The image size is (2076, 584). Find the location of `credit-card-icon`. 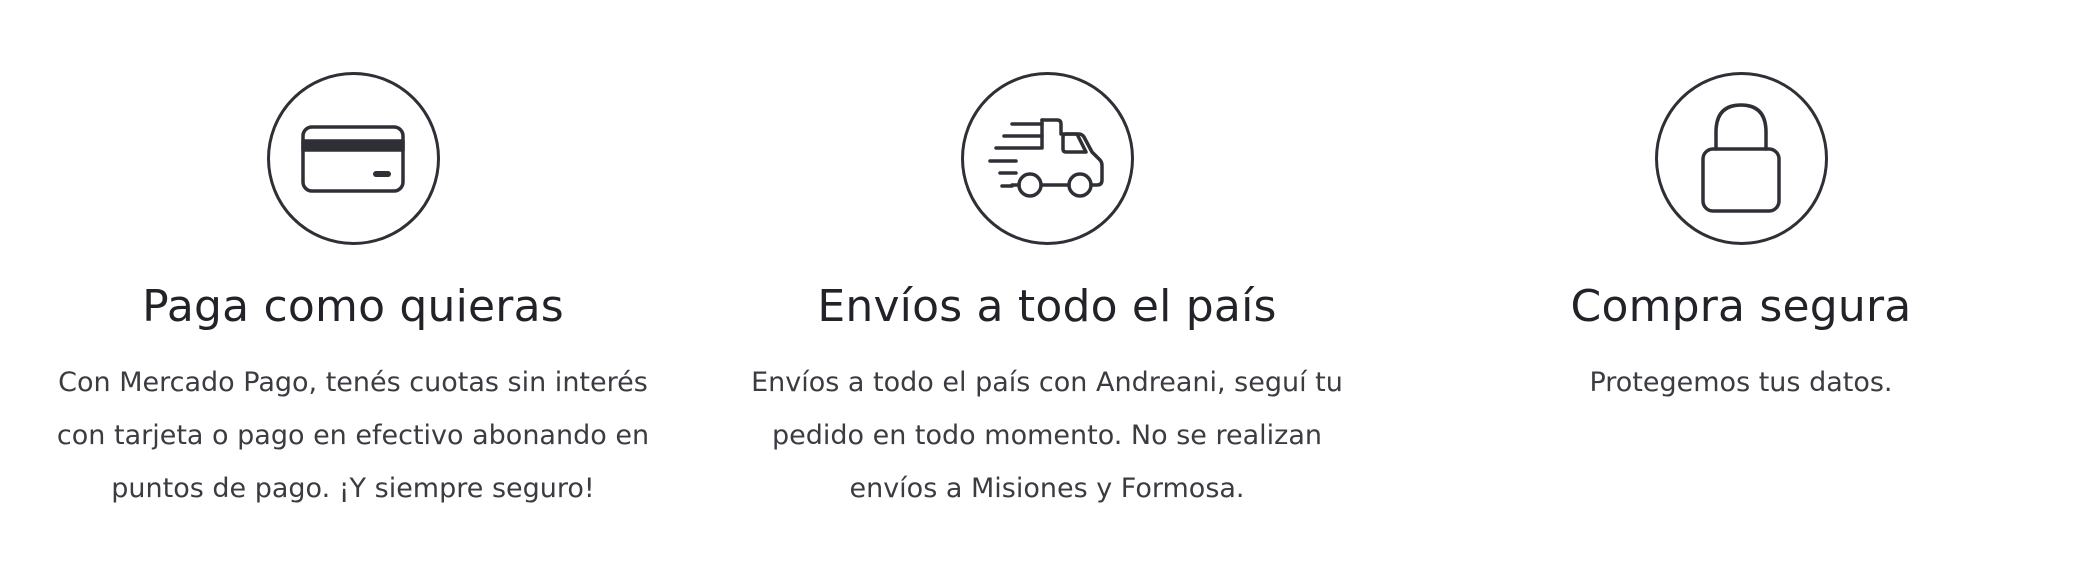

credit-card-icon is located at coordinates (353, 158).